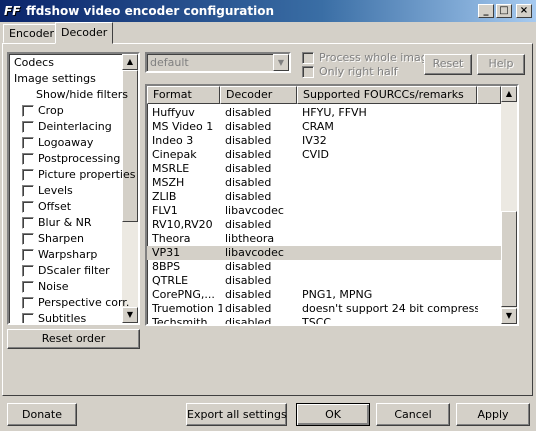 The height and width of the screenshot is (431, 536). I want to click on cell-format: Cinepak, so click(174, 154).